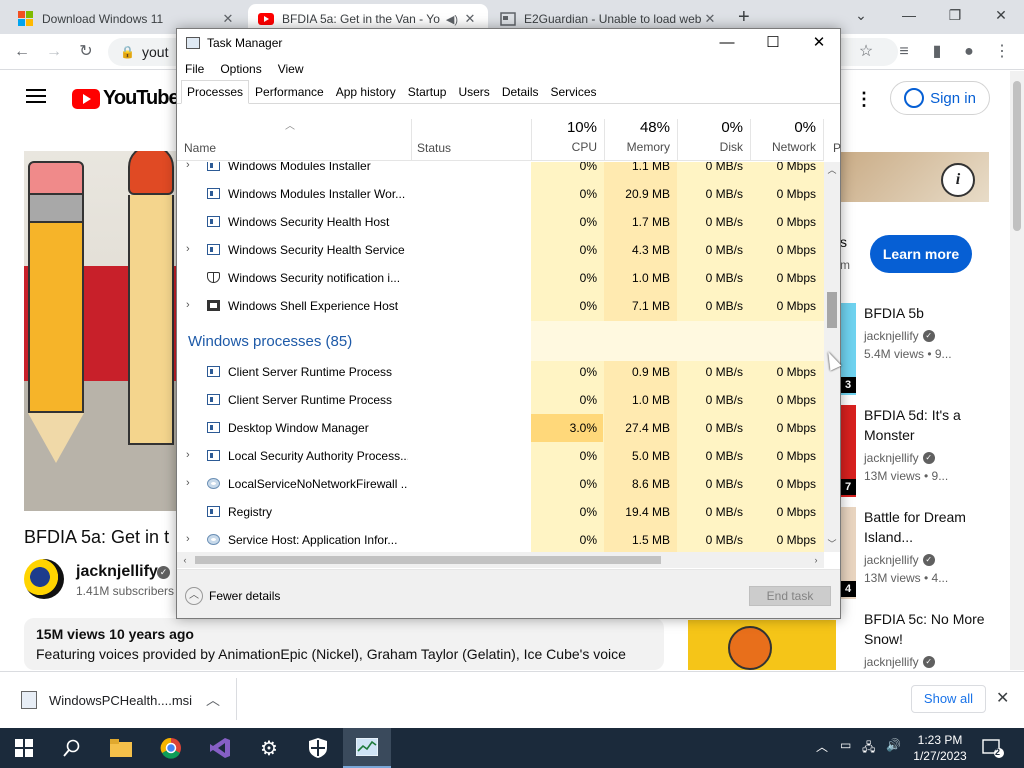 The height and width of the screenshot is (768, 1024). Describe the element at coordinates (220, 748) in the screenshot. I see `visual-studio-button` at that location.